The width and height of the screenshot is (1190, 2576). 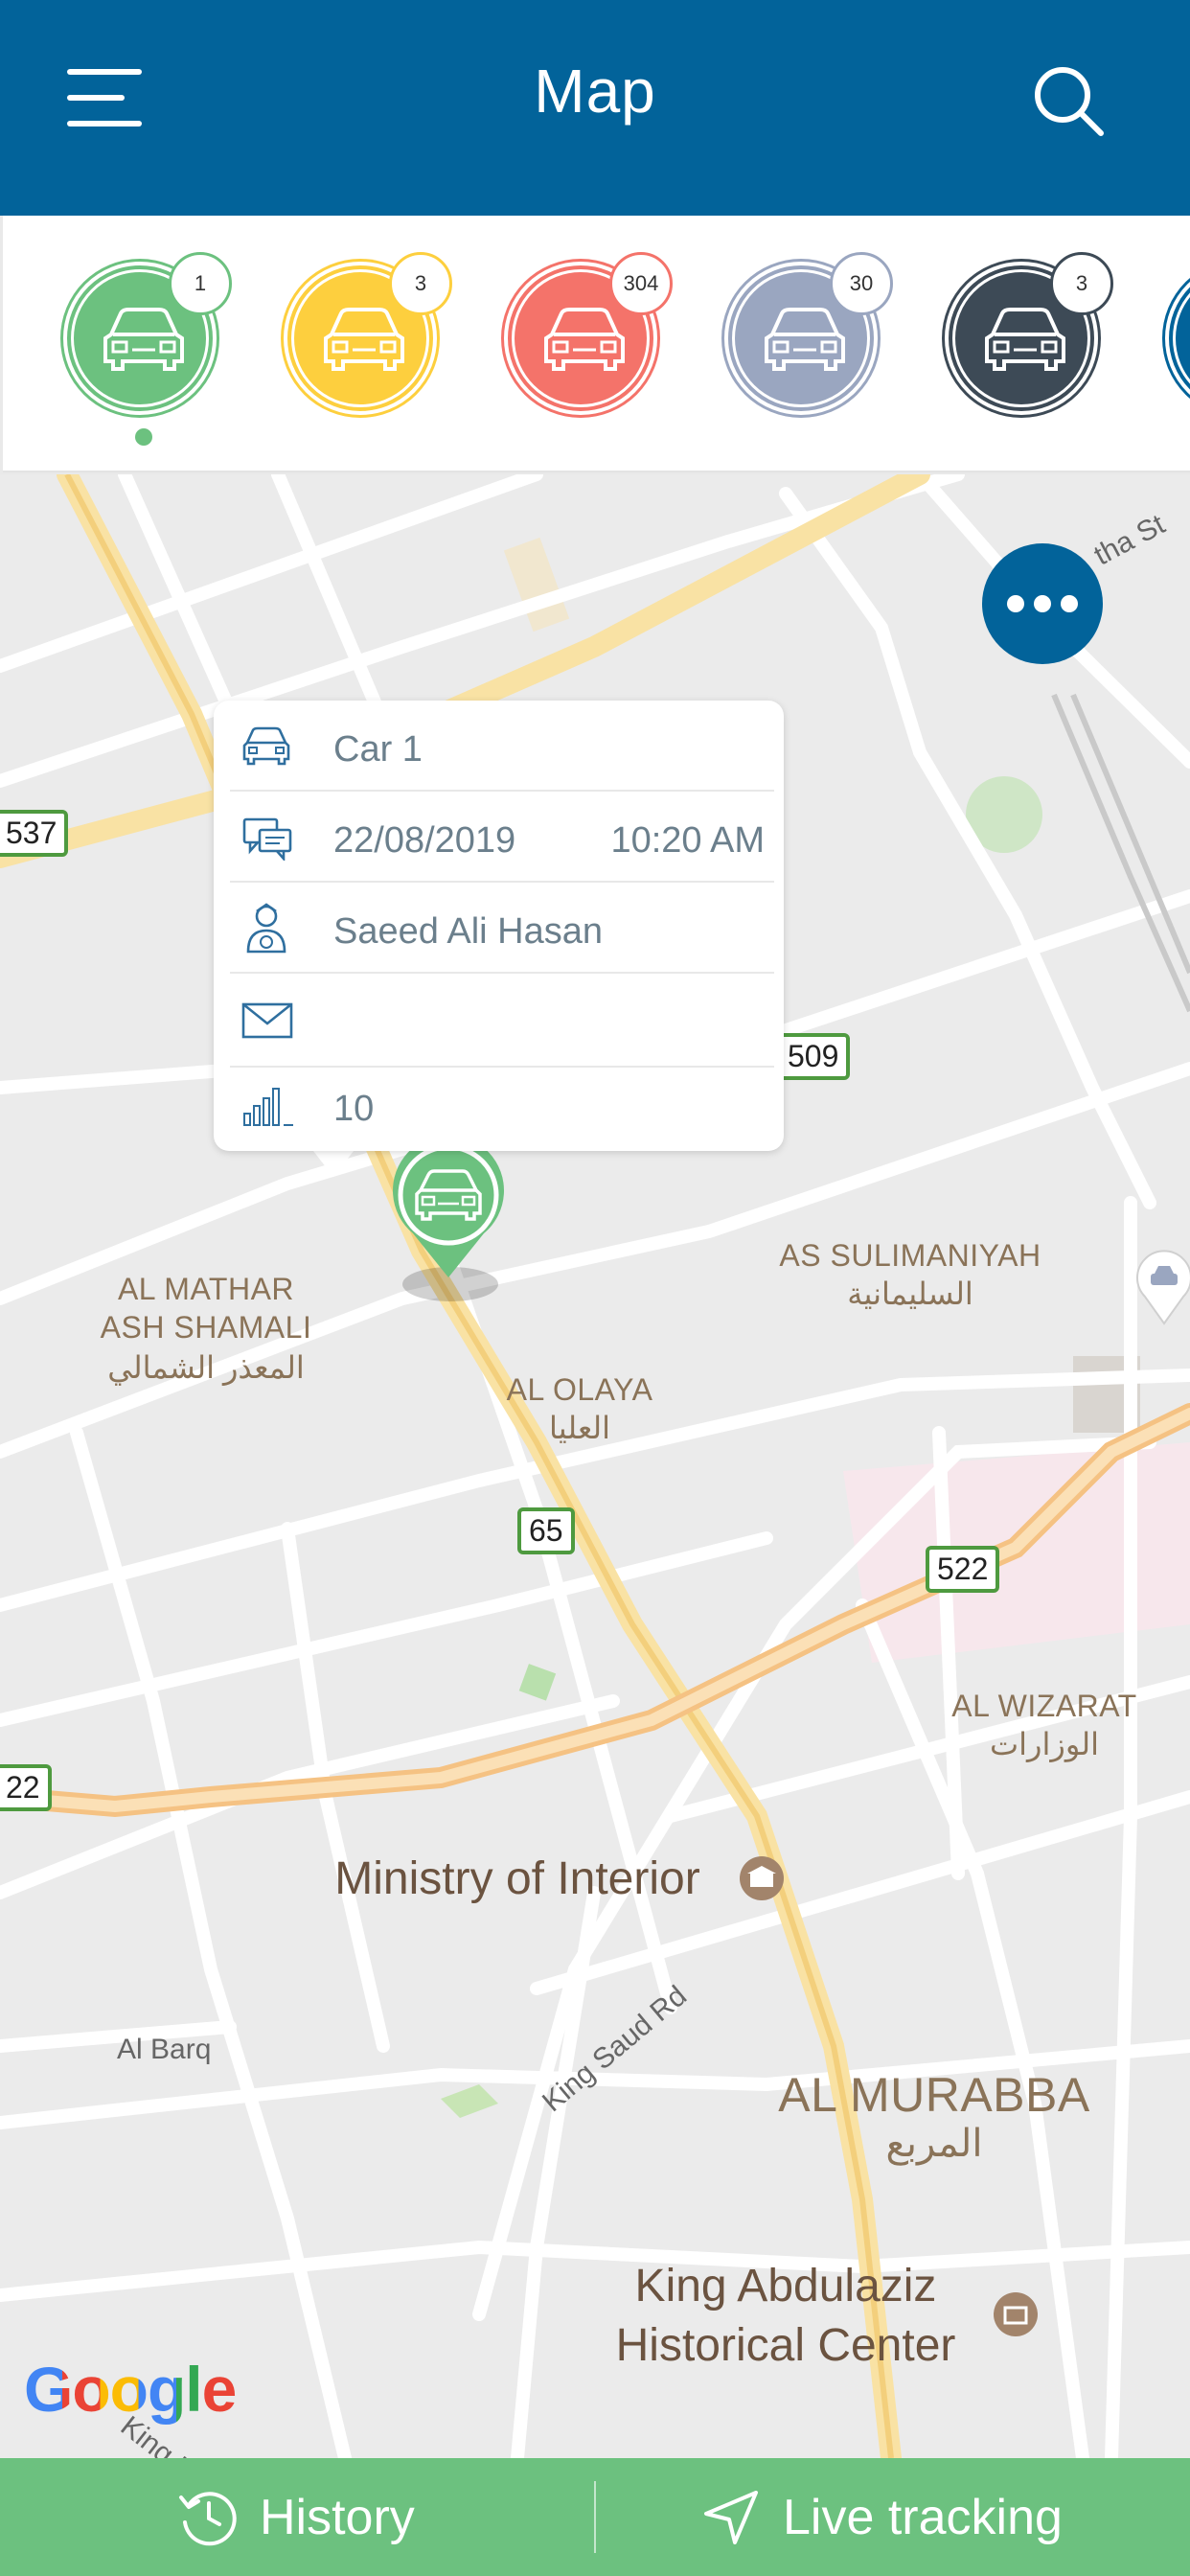 What do you see at coordinates (425, 840) in the screenshot?
I see `popup-date: 22/08/2019` at bounding box center [425, 840].